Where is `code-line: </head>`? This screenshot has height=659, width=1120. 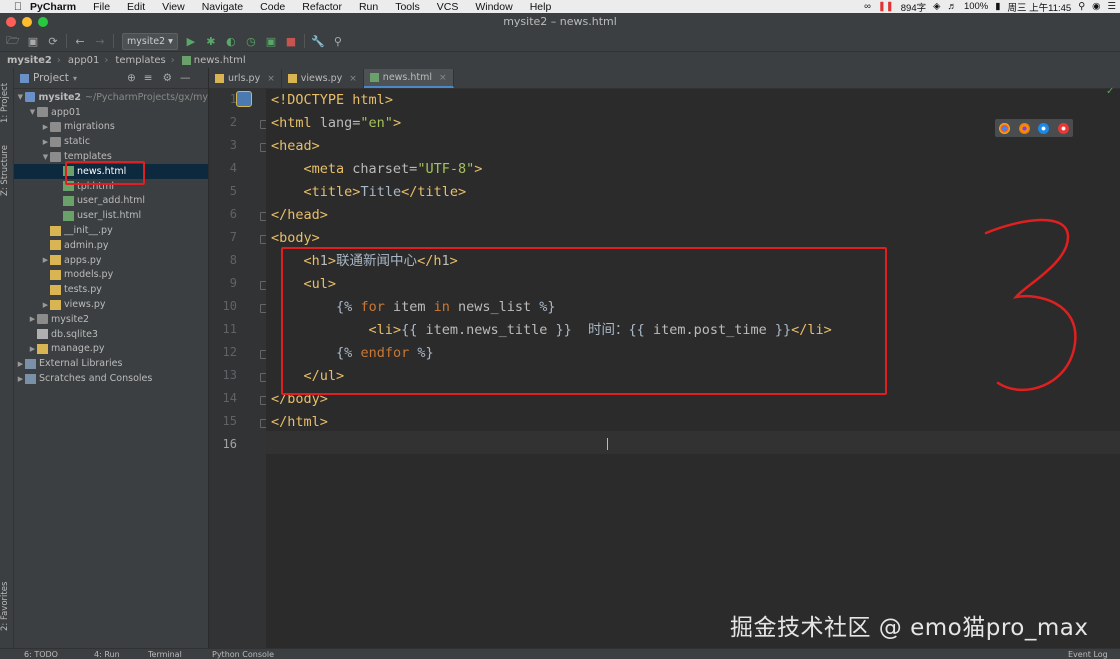
code-line: </head> is located at coordinates (299, 215).